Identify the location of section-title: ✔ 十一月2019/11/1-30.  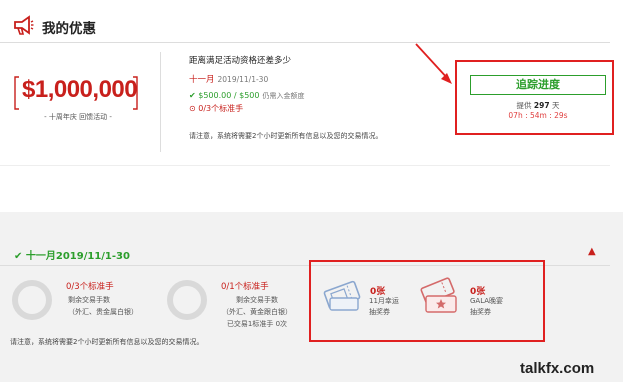
(72, 254).